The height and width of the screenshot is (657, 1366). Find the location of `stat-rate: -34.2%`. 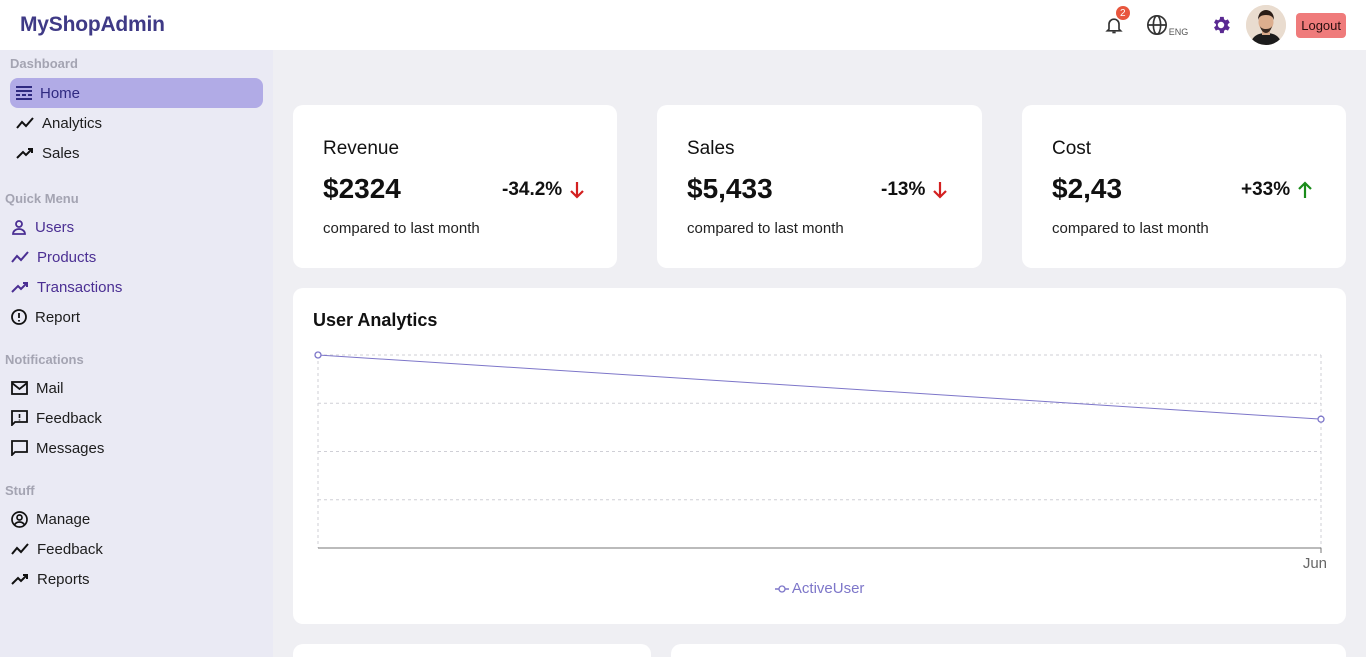

stat-rate: -34.2% is located at coordinates (532, 189).